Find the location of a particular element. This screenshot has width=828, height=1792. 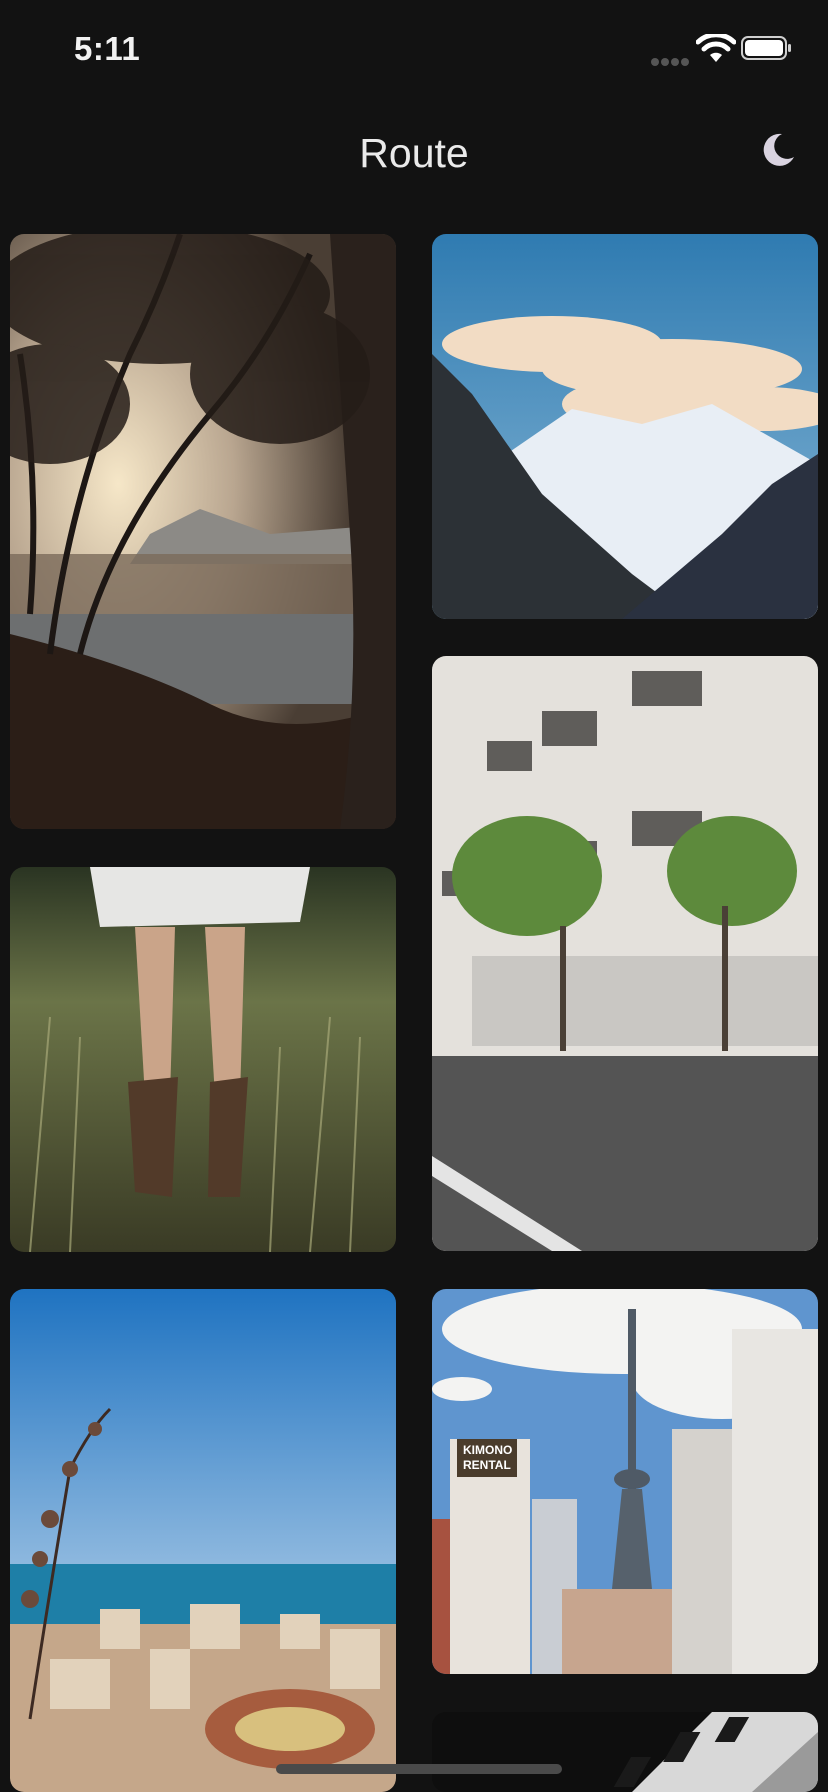

page-title: Route is located at coordinates (414, 153).